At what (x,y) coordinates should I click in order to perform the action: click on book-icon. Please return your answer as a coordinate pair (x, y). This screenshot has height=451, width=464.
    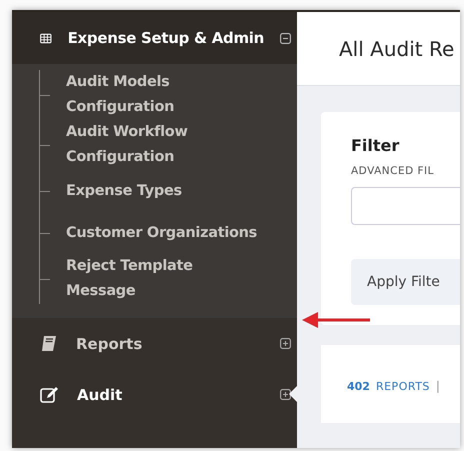
    Looking at the image, I should click on (49, 343).